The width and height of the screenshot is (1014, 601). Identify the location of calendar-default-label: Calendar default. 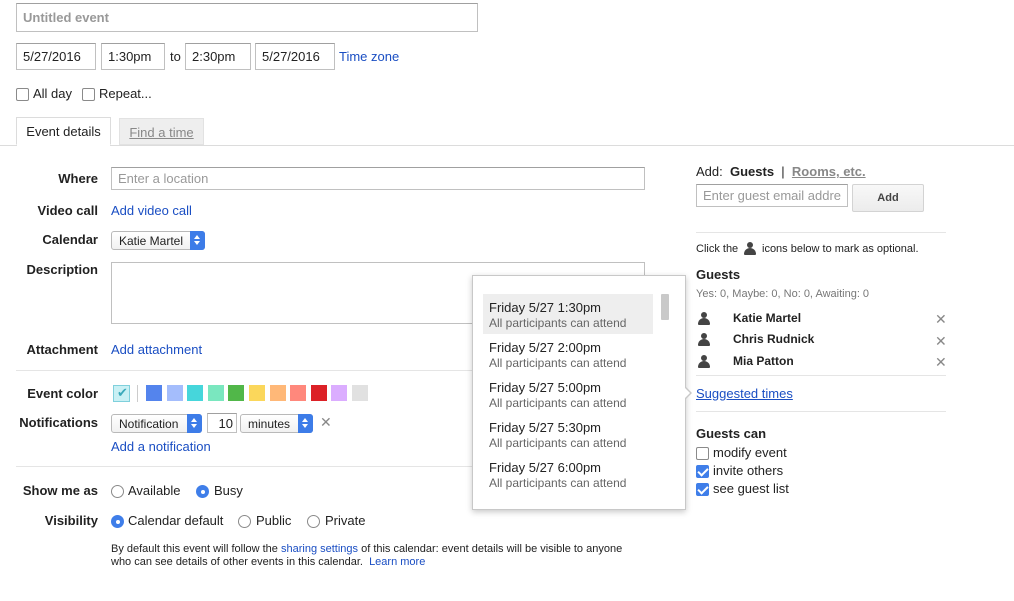
(176, 520).